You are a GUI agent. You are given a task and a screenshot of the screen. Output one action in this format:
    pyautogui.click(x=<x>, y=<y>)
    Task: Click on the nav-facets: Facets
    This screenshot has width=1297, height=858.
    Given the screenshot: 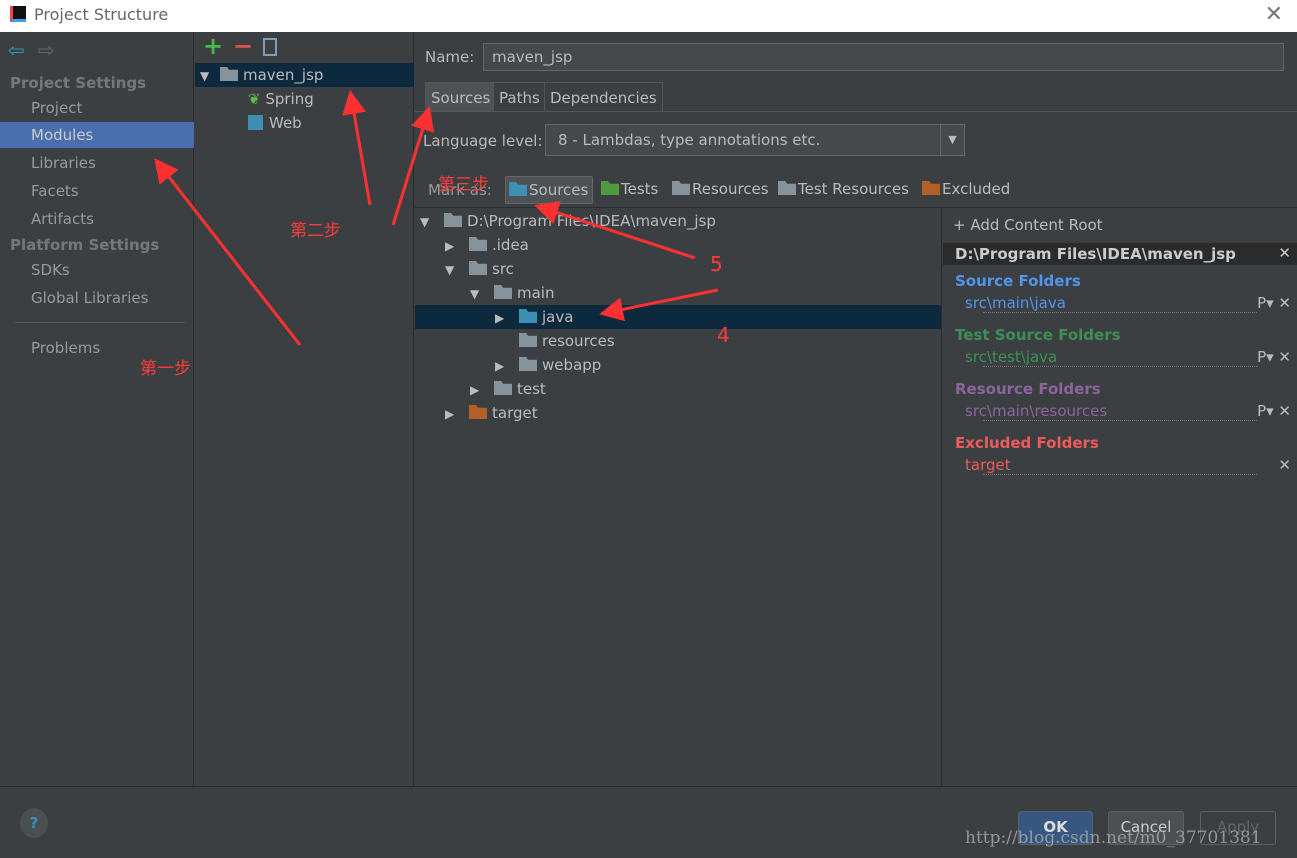 What is the action you would take?
    pyautogui.click(x=97, y=191)
    